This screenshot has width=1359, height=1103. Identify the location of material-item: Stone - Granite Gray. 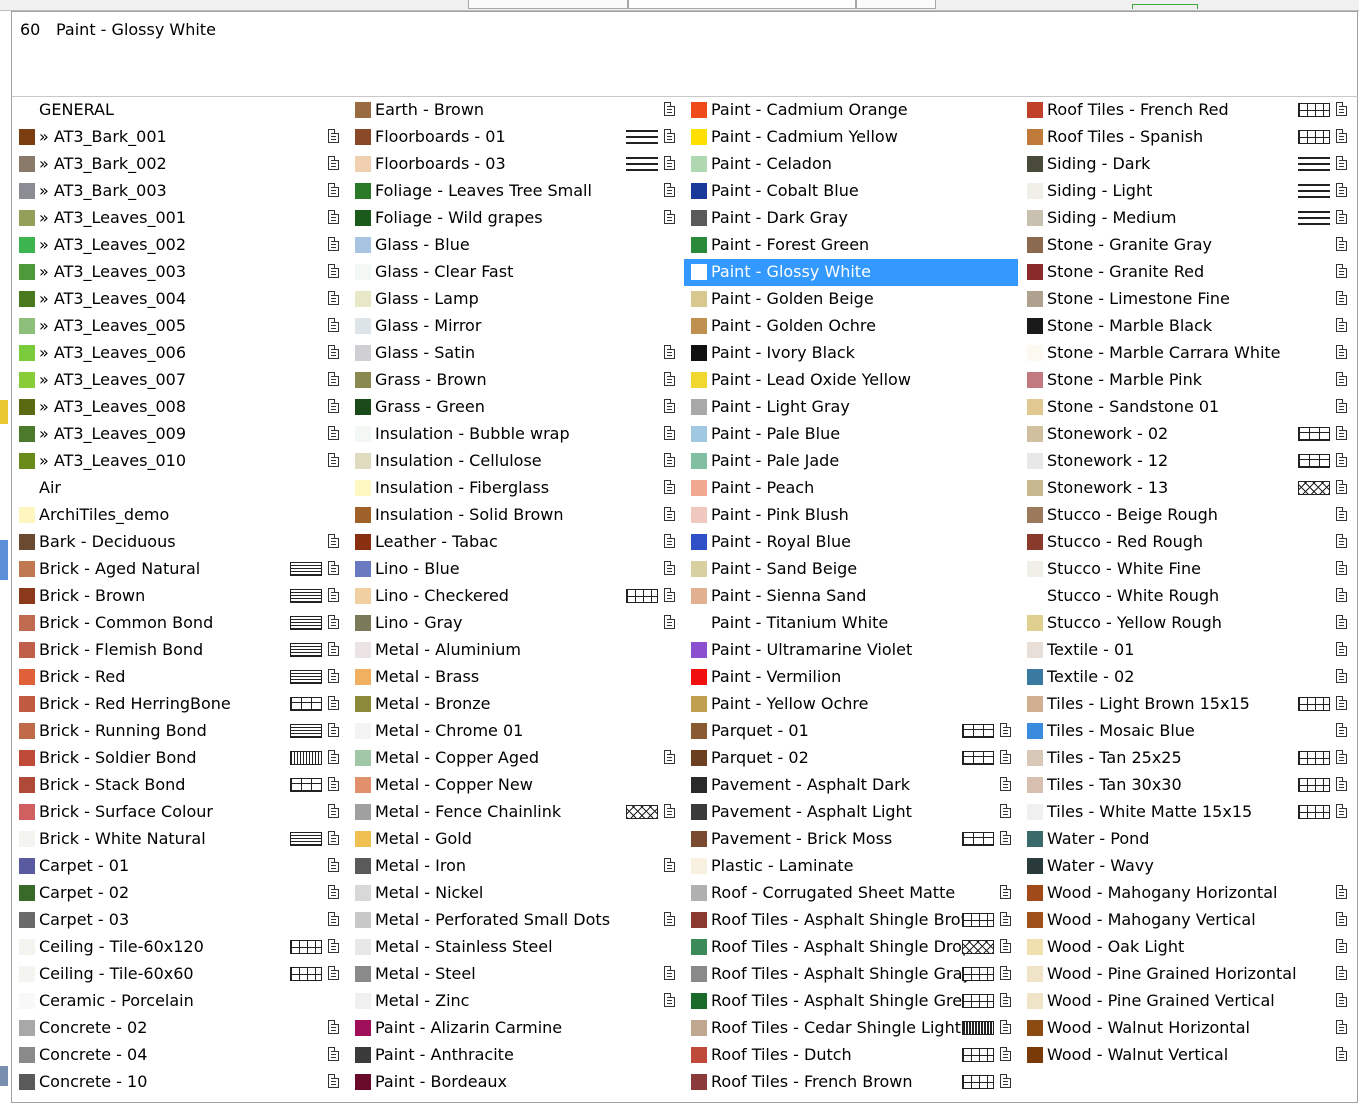
(1187, 245).